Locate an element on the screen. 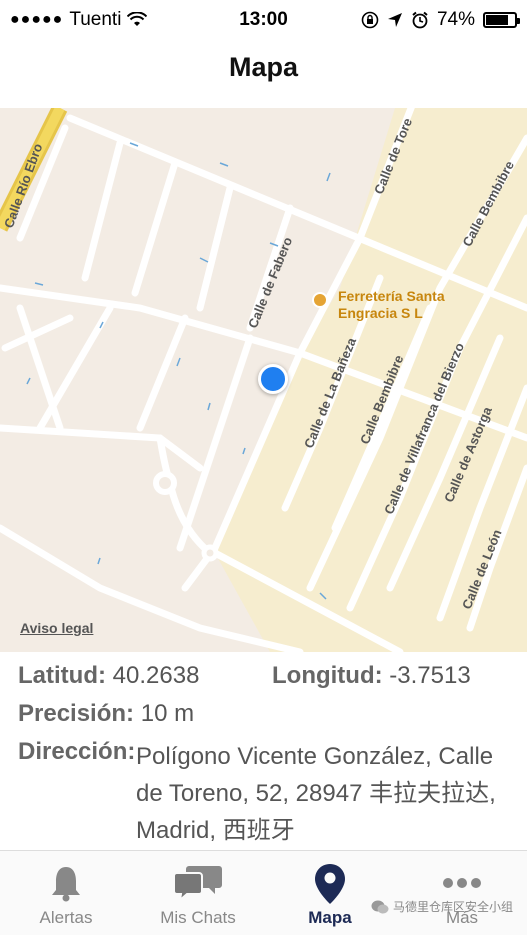 This screenshot has width=527, height=935. tab-alertas: Alertas is located at coordinates (66, 893).